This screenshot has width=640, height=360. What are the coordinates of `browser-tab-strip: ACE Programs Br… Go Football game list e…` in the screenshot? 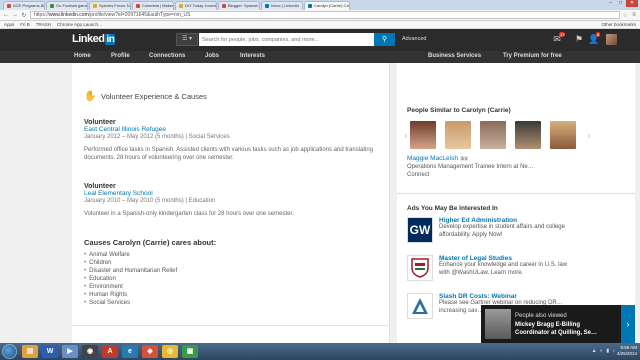 It's located at (320, 5).